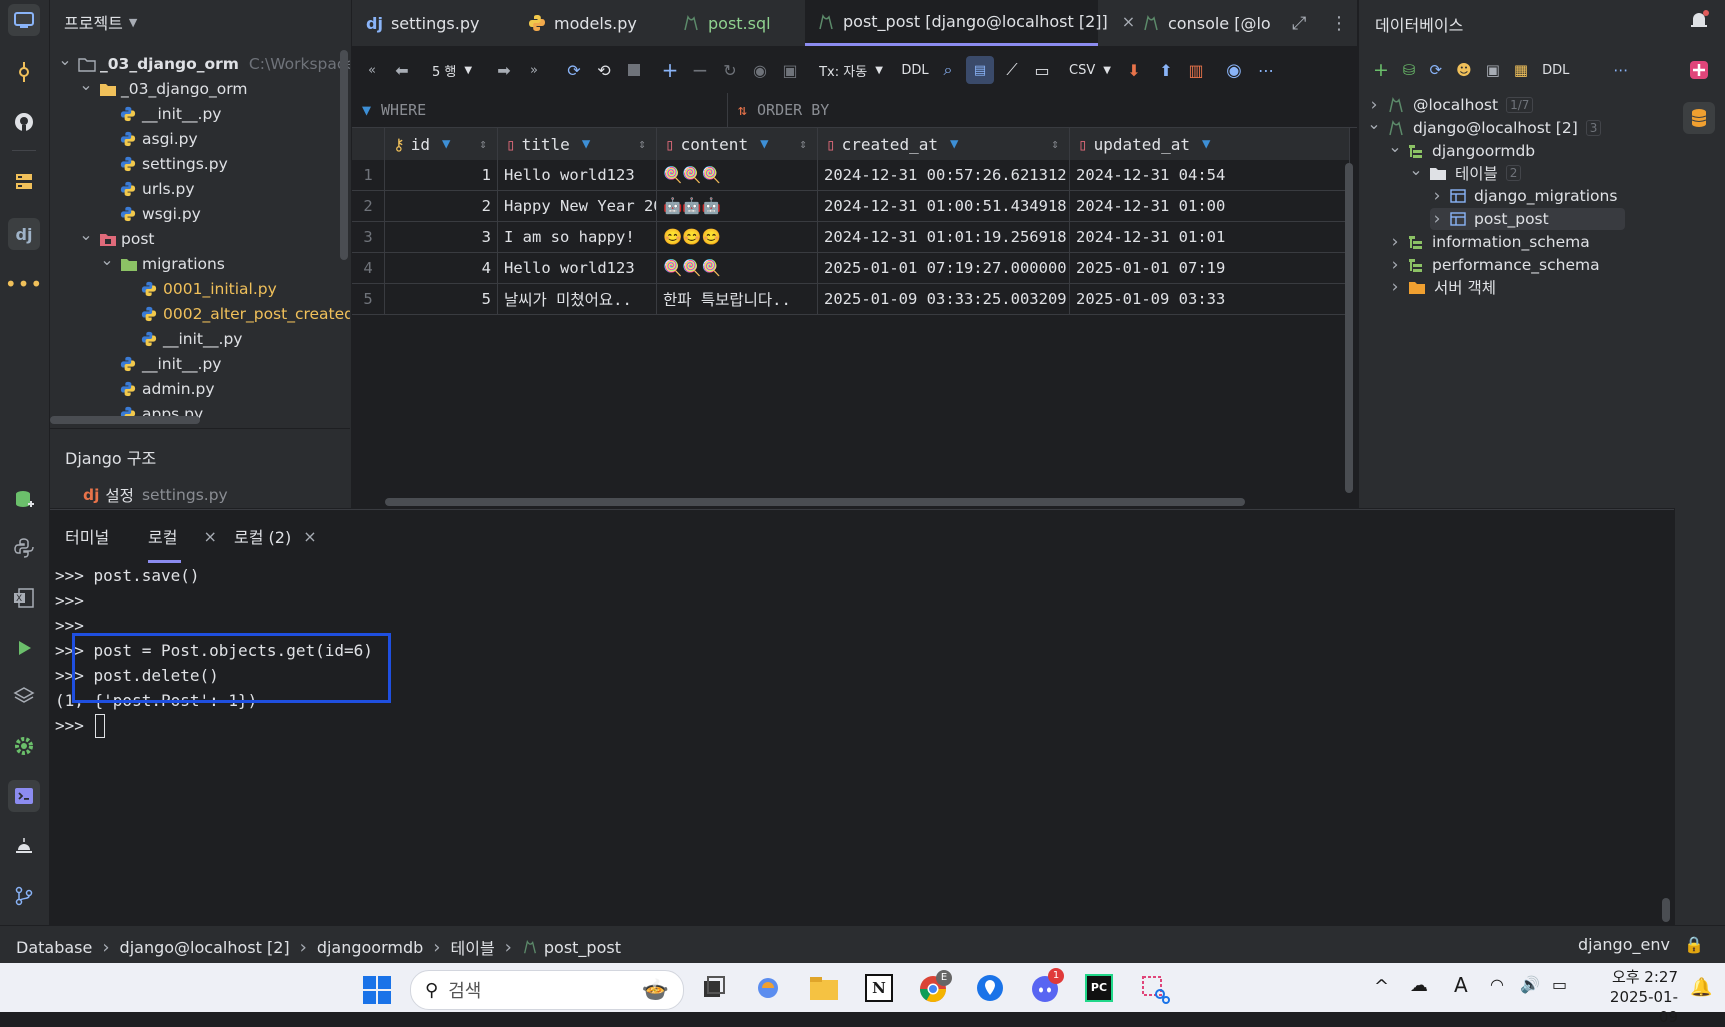  What do you see at coordinates (116, 238) in the screenshot?
I see `project-tree-item: ⌄ post` at bounding box center [116, 238].